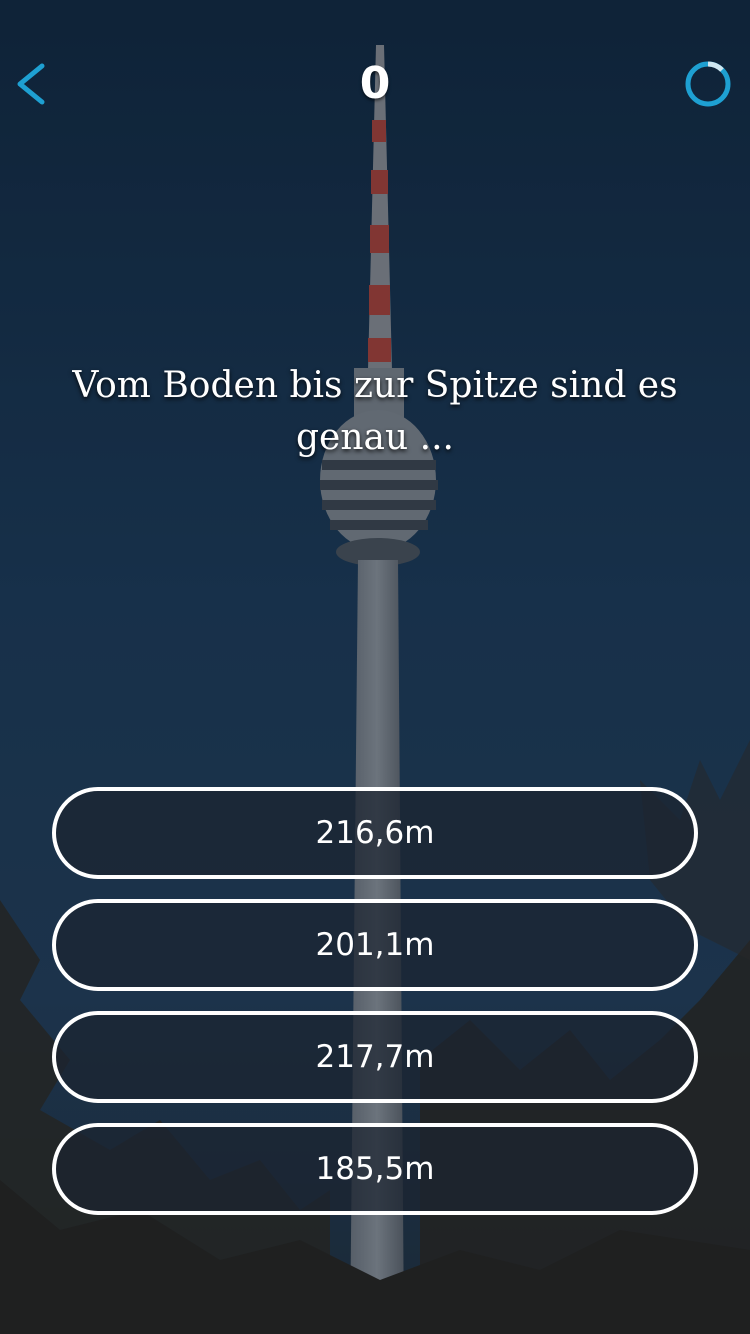 This screenshot has height=1334, width=750. I want to click on timer-indicator, so click(708, 84).